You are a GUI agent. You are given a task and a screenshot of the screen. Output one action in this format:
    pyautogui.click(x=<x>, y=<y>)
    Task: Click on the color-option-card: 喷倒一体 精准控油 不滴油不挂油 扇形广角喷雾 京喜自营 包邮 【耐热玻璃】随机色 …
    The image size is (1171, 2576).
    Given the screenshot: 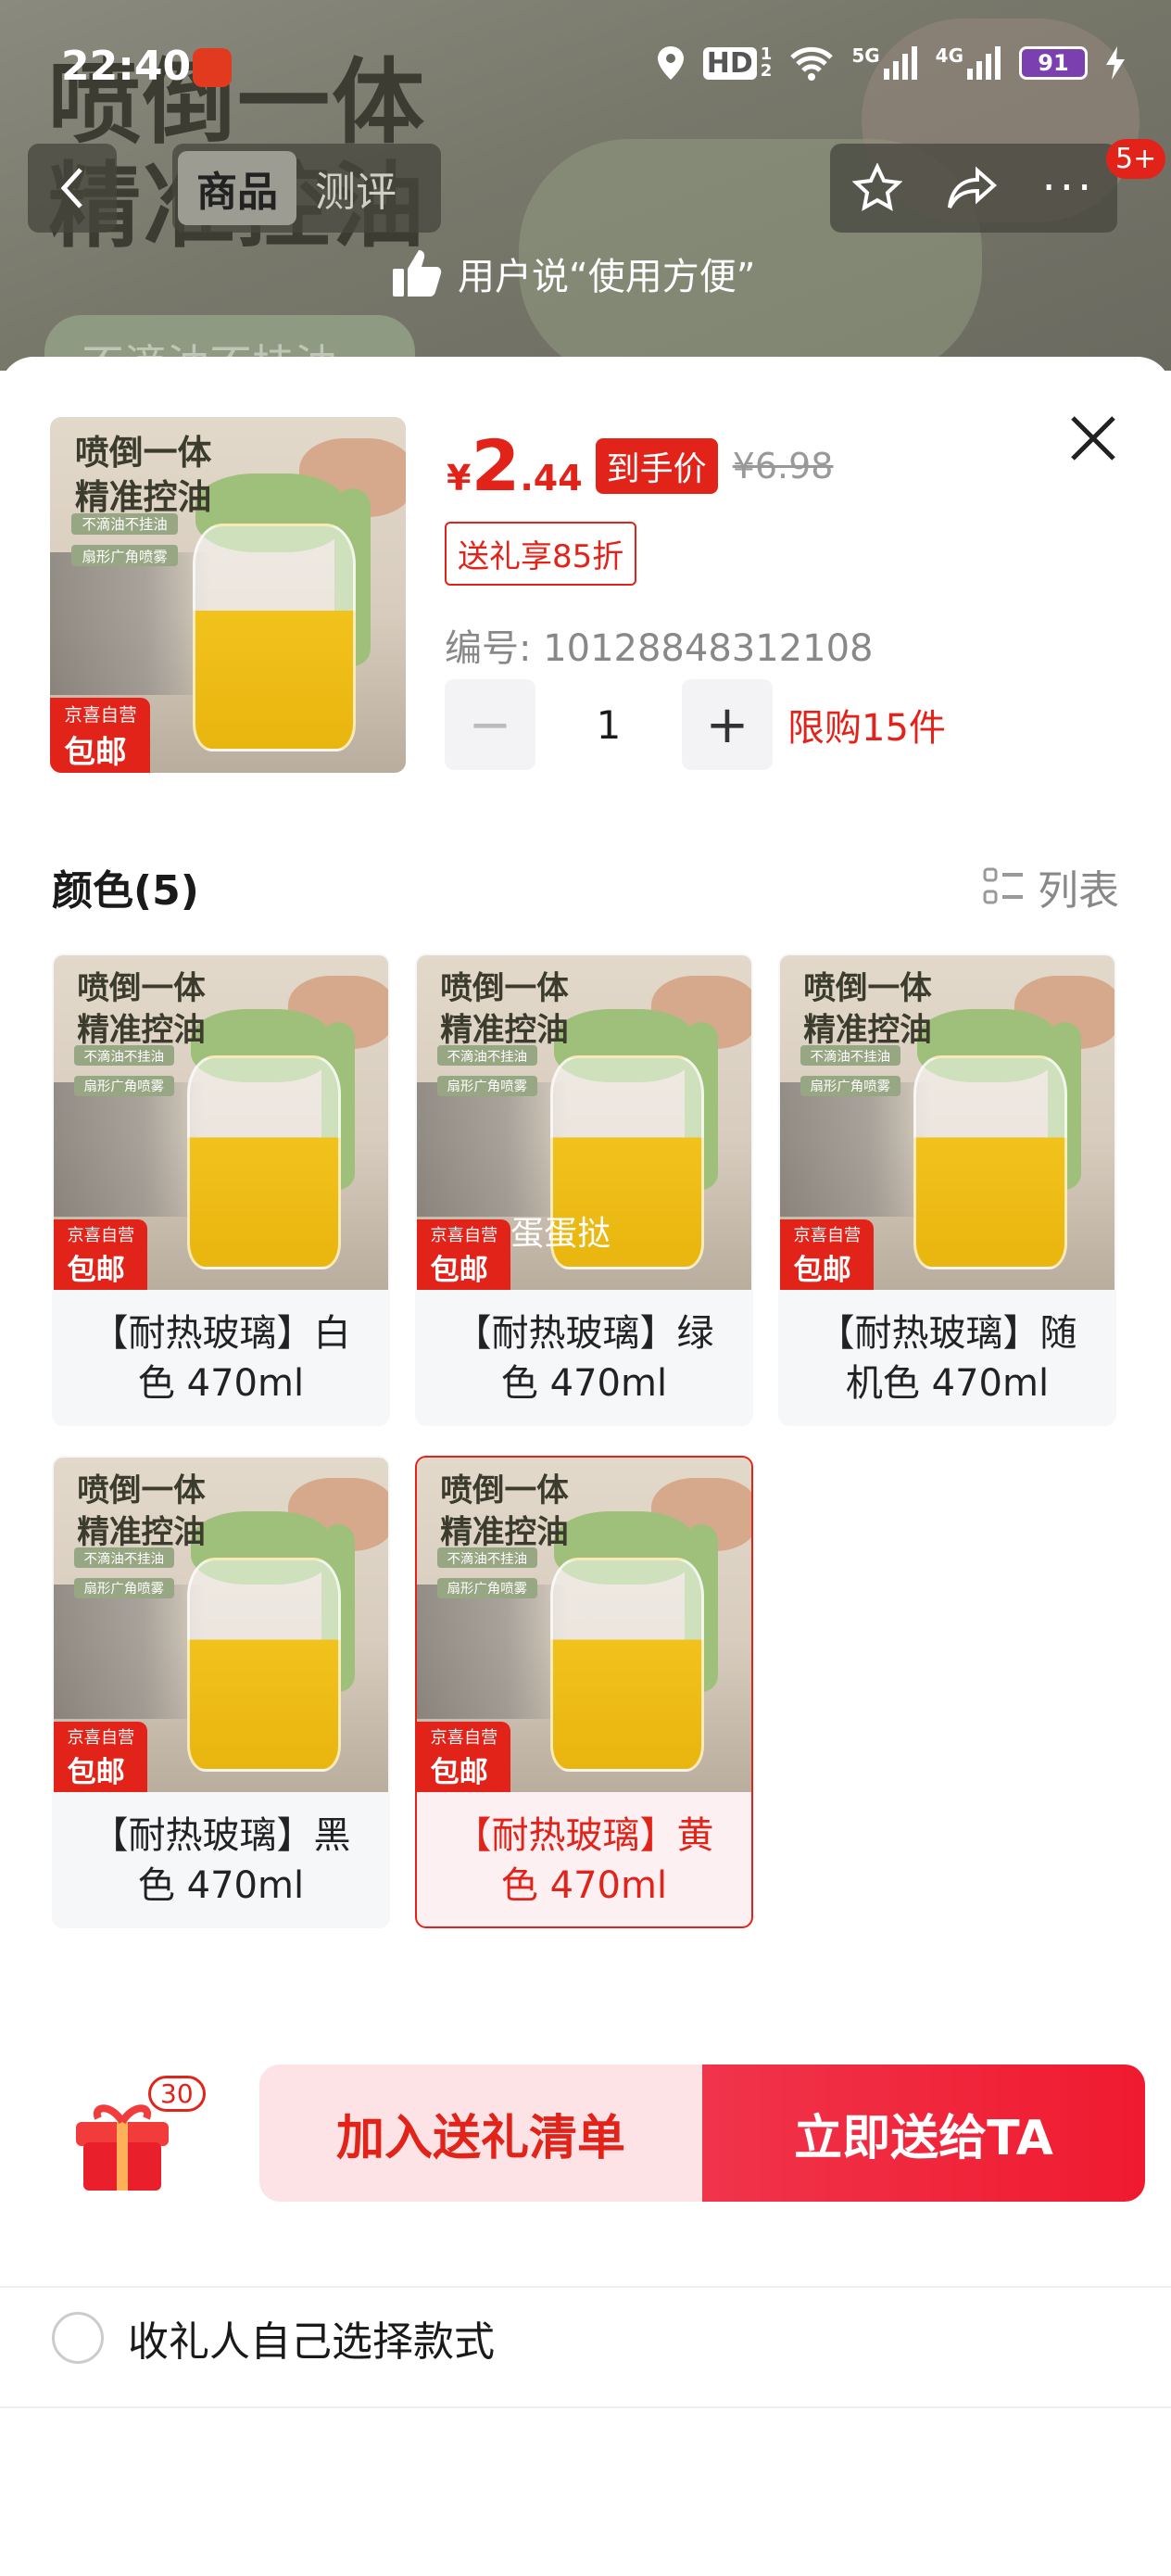 What is the action you would take?
    pyautogui.click(x=947, y=1190)
    